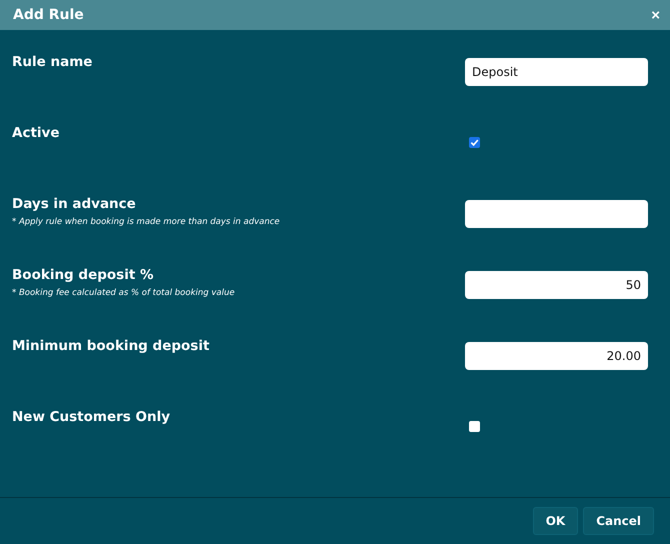 The image size is (670, 544). What do you see at coordinates (556, 285) in the screenshot?
I see `input-field: 50` at bounding box center [556, 285].